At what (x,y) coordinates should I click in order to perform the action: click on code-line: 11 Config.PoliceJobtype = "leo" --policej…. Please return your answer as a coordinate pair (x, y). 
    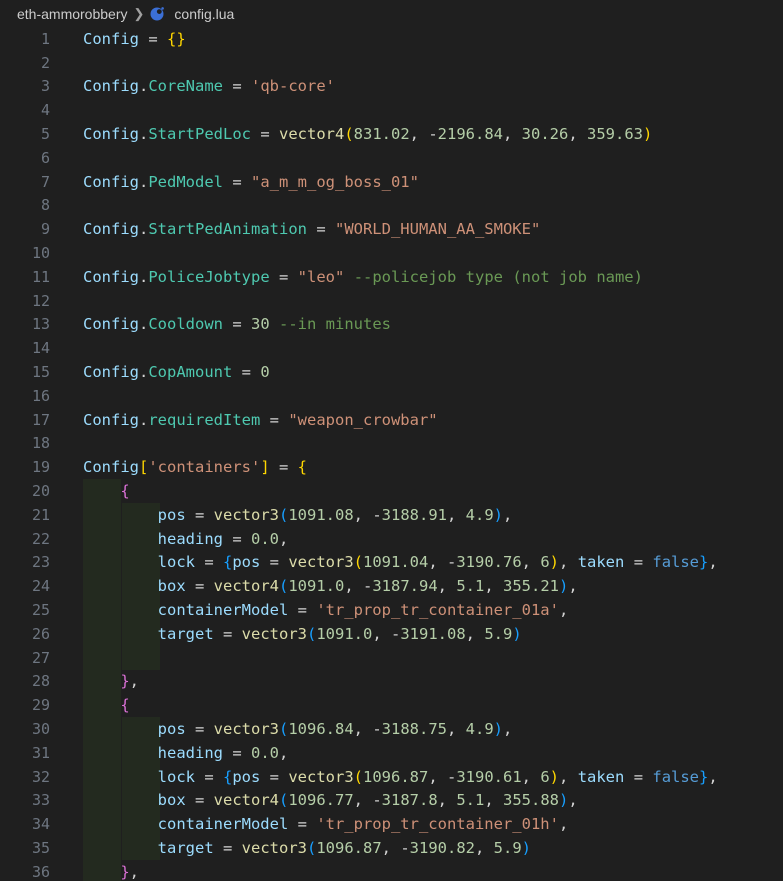
    Looking at the image, I should click on (391, 277).